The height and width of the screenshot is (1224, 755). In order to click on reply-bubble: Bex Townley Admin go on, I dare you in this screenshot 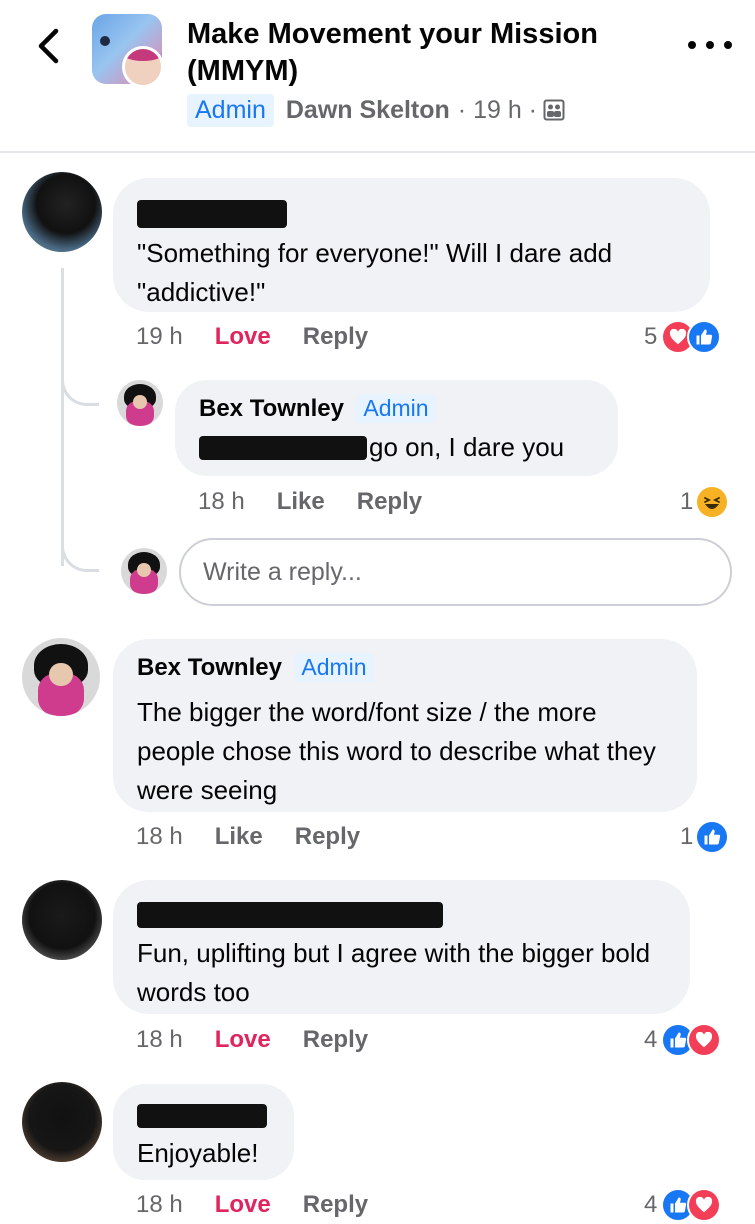, I will do `click(396, 428)`.